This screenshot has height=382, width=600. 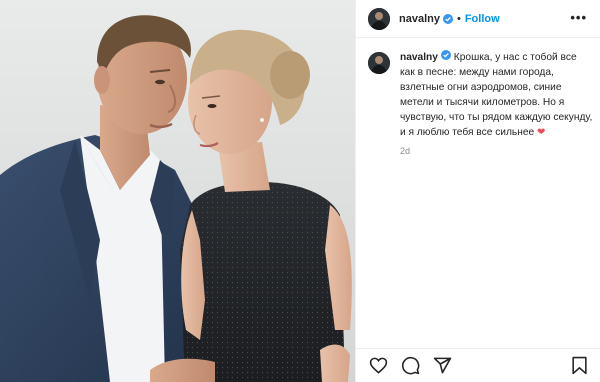 What do you see at coordinates (410, 365) in the screenshot?
I see `comment-icon` at bounding box center [410, 365].